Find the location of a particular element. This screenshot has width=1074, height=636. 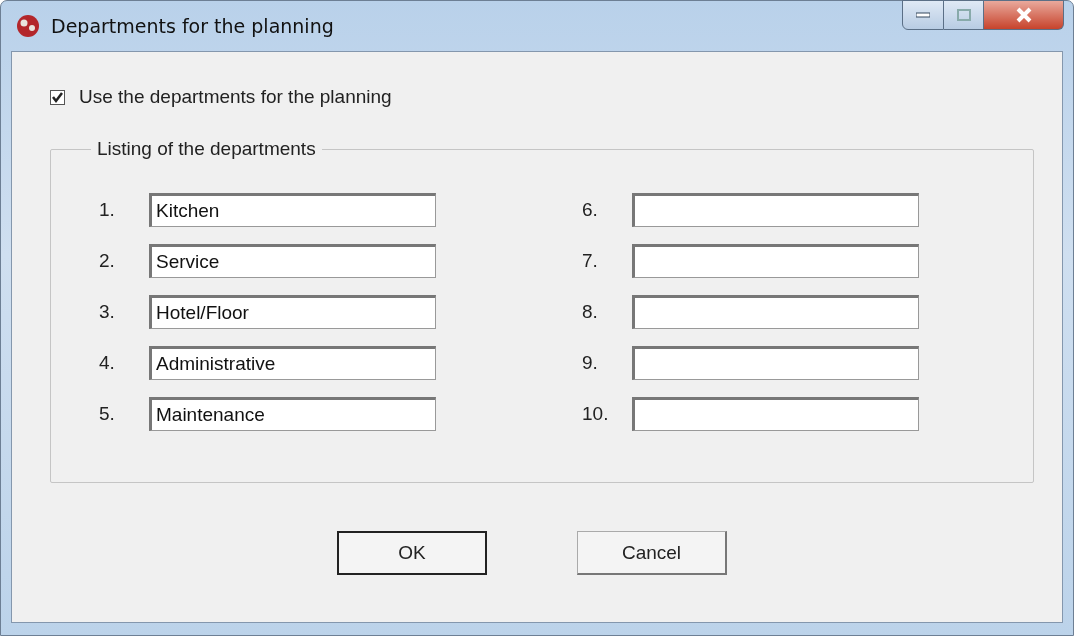

close-icon is located at coordinates (1023, 15).